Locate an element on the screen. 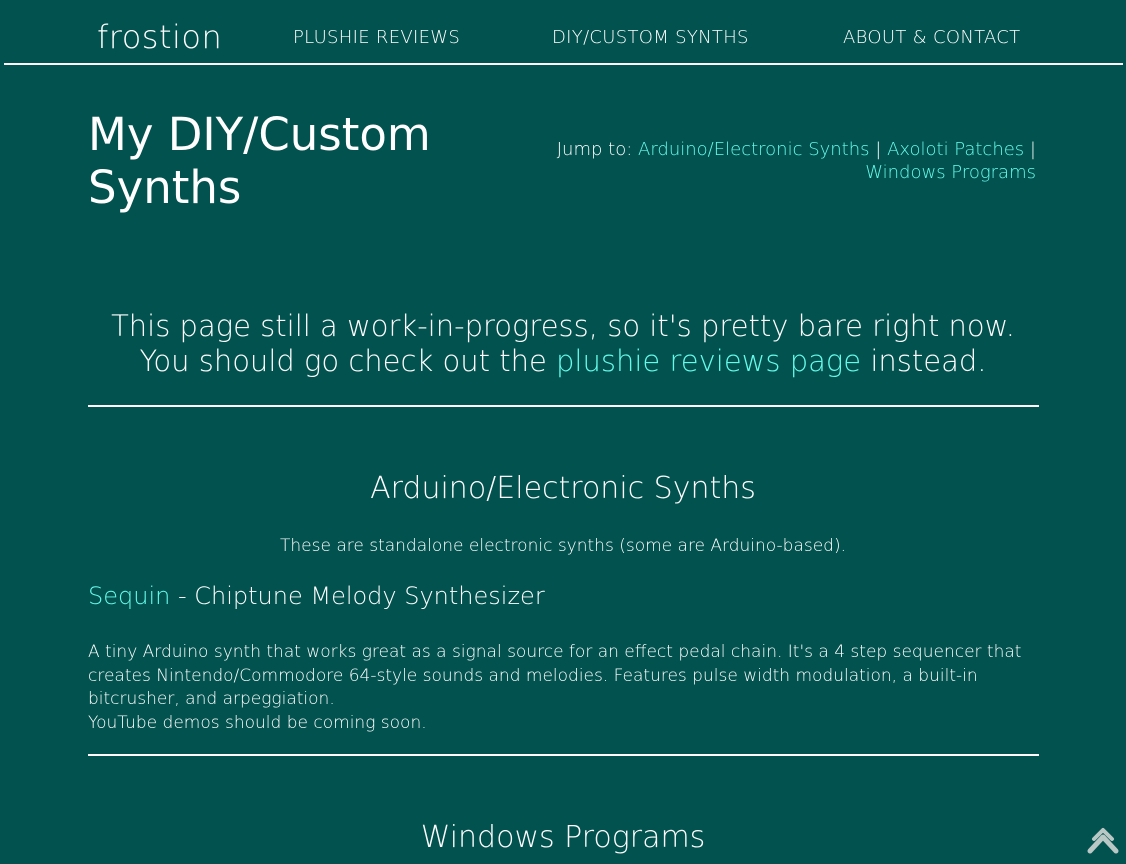 The width and height of the screenshot is (1126, 864). jump-link-arduino-synths: Arduino/Electronic Synths is located at coordinates (754, 149).